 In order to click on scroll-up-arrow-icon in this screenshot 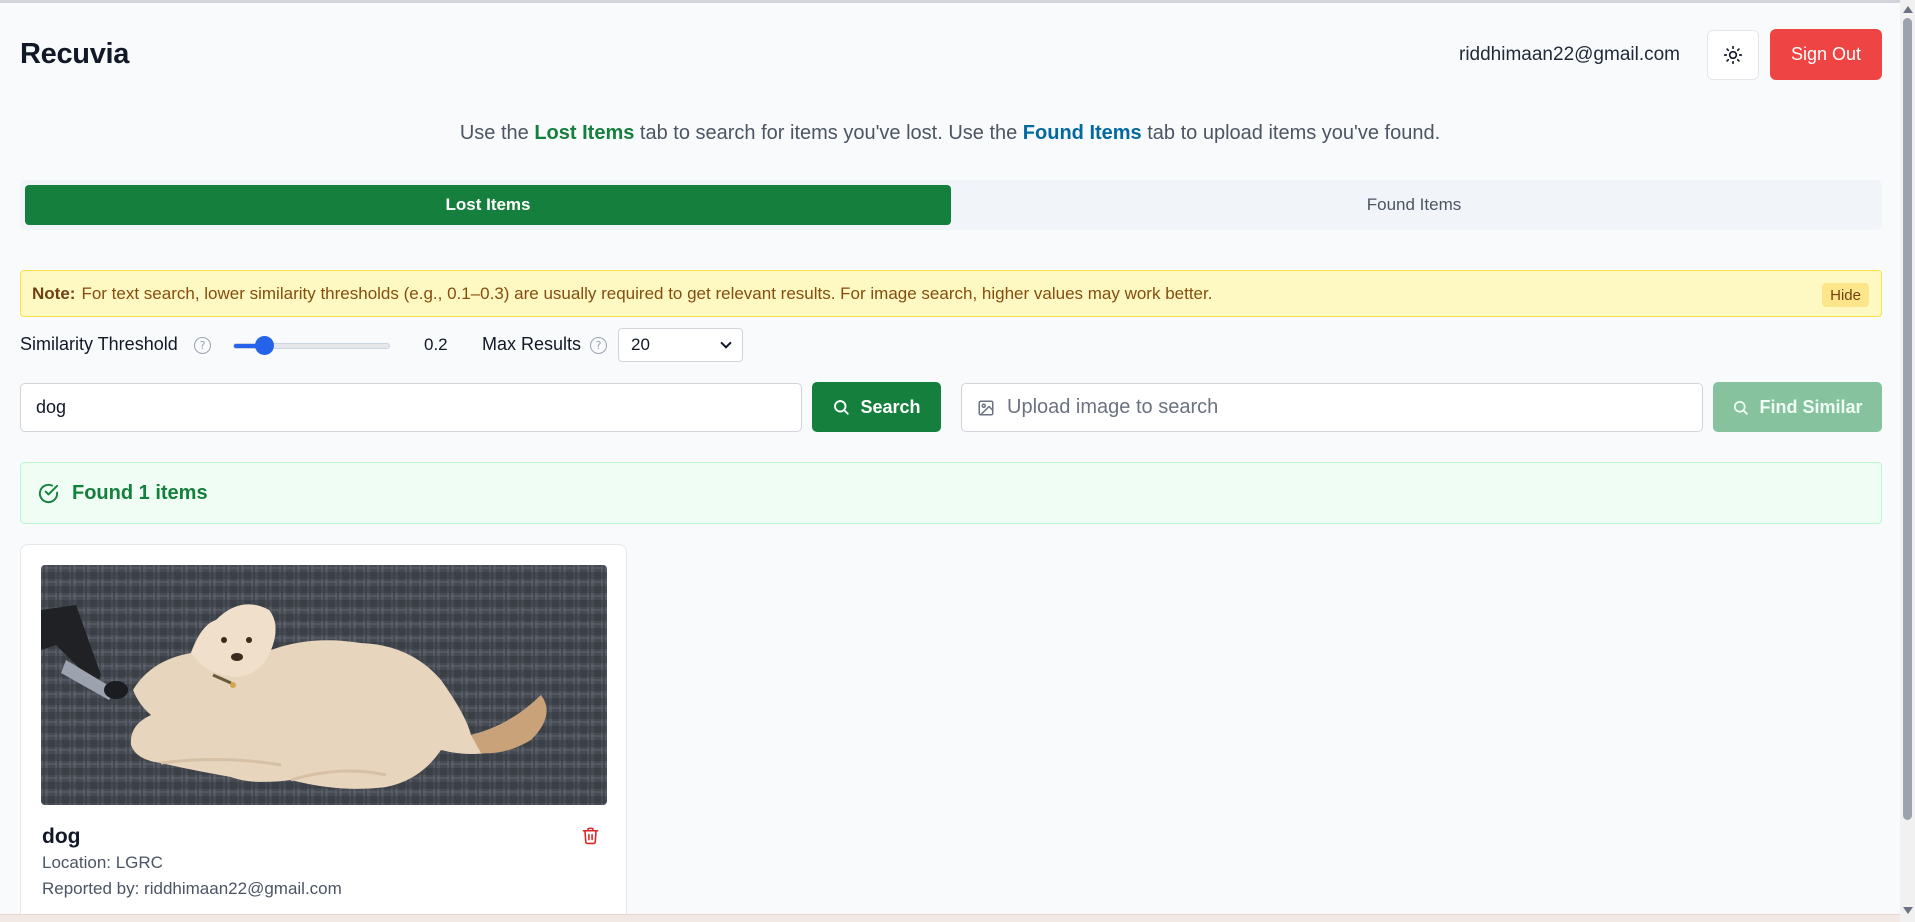, I will do `click(1908, 9)`.